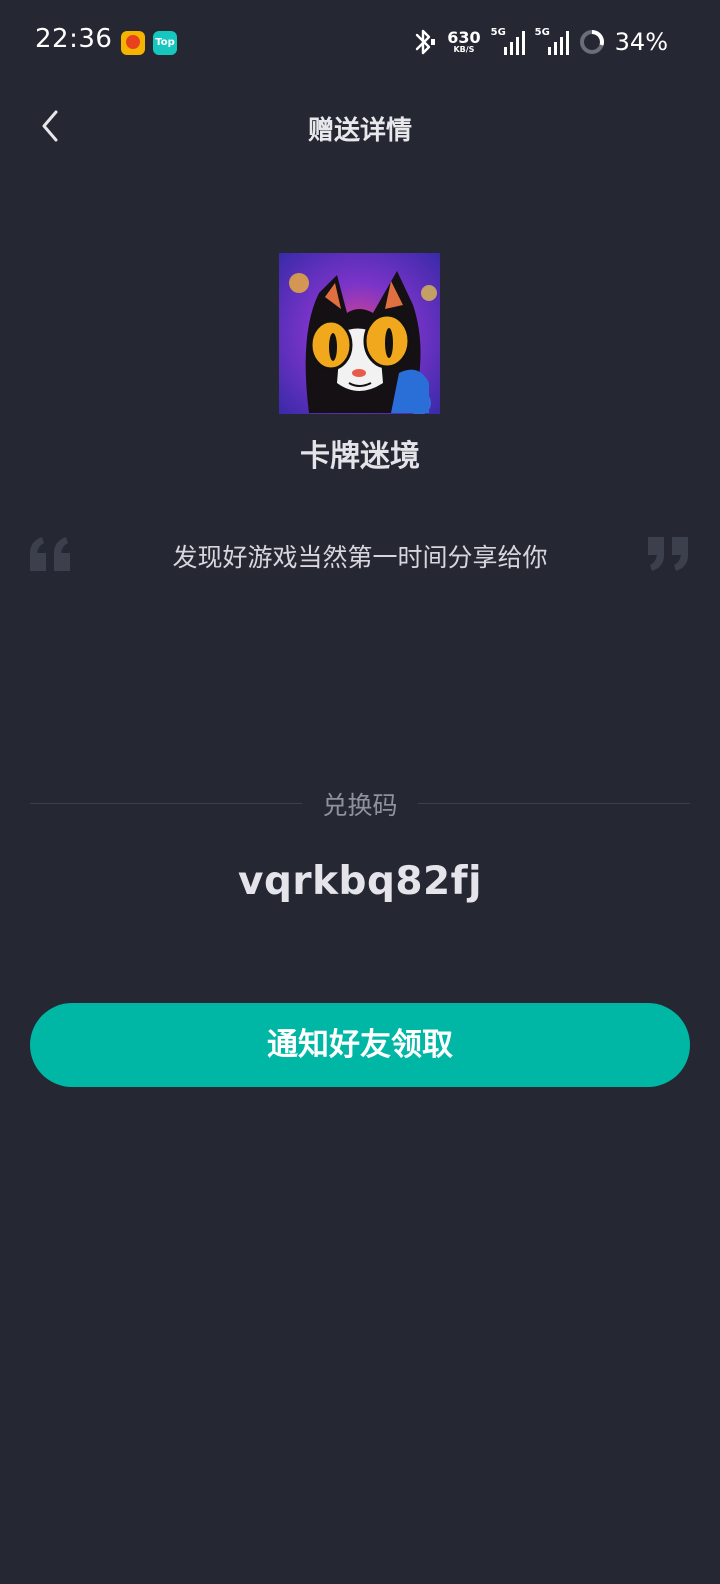  Describe the element at coordinates (360, 456) in the screenshot. I see `game-name: 卡牌迷境` at that location.